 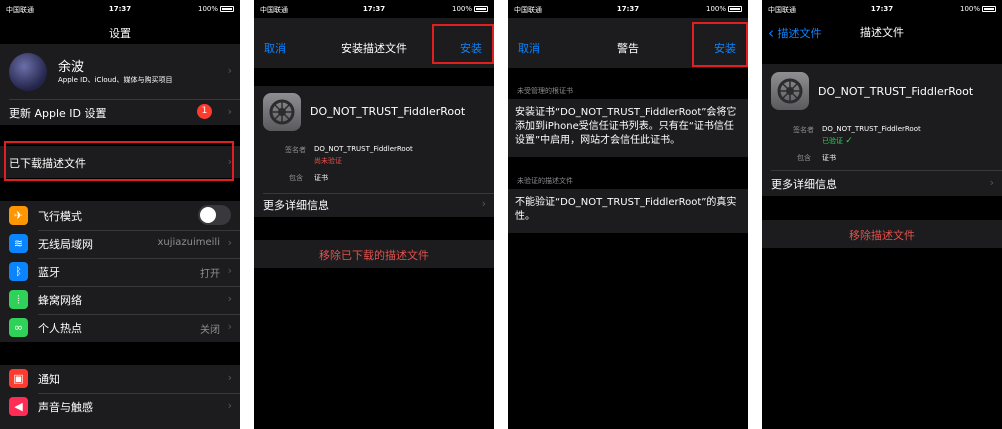 I want to click on airplane-icon: ✈, so click(x=18, y=215).